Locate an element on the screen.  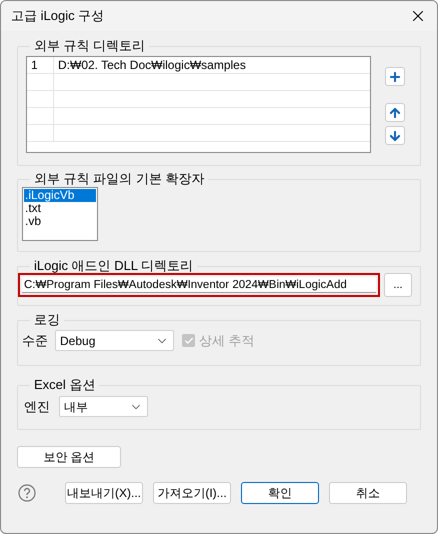
arrow-up-icon is located at coordinates (395, 113).